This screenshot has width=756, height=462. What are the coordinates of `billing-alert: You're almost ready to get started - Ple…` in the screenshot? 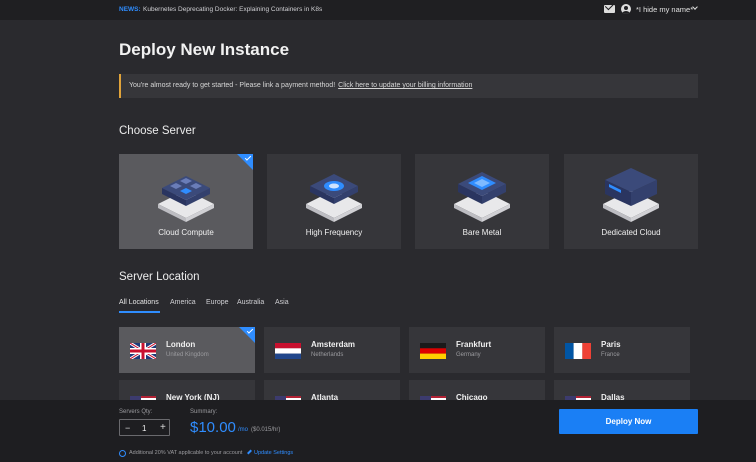 It's located at (408, 86).